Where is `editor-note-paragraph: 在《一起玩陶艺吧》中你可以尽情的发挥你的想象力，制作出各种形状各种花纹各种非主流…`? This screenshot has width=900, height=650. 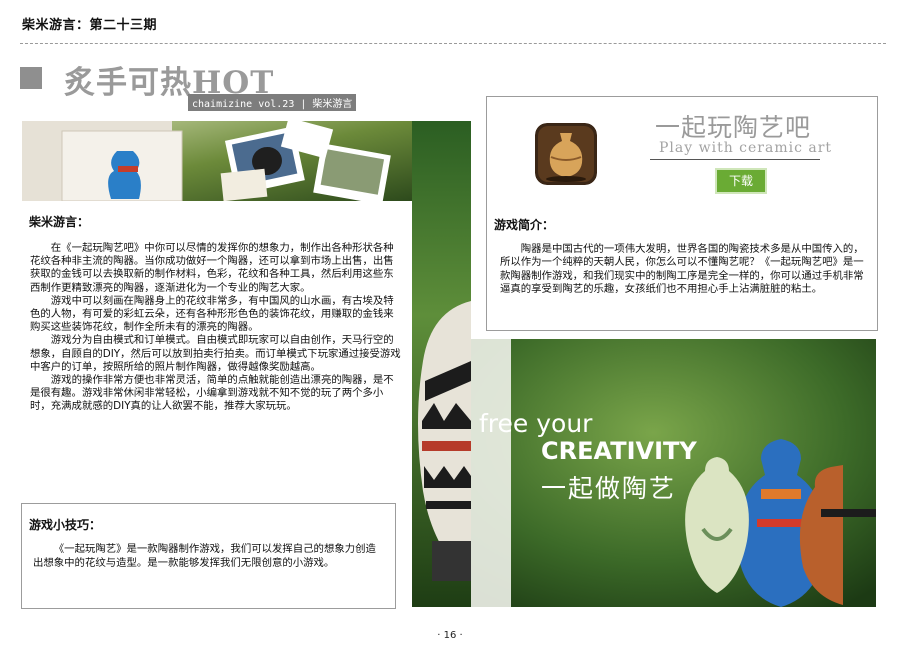
editor-note-paragraph: 在《一起玩陶艺吧》中你可以尽情的发挥你的想象力，制作出各种形状各种花纹各种非主流… is located at coordinates (212, 268).